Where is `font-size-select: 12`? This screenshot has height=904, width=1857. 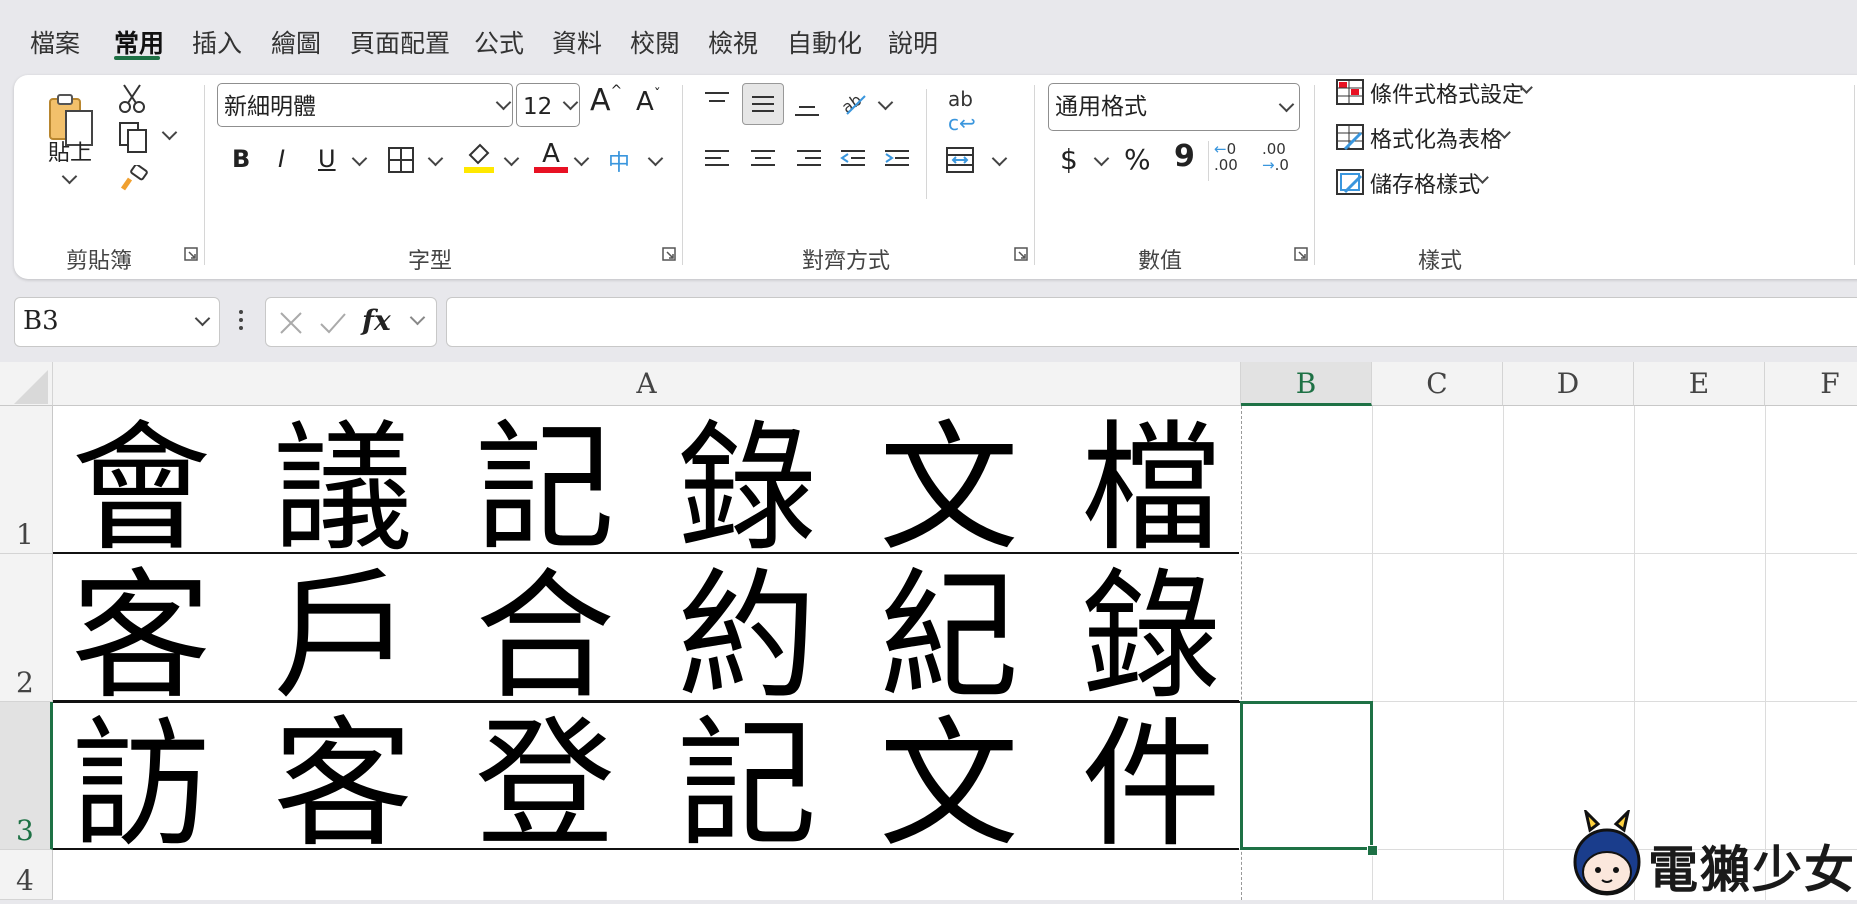
font-size-select: 12 is located at coordinates (548, 105).